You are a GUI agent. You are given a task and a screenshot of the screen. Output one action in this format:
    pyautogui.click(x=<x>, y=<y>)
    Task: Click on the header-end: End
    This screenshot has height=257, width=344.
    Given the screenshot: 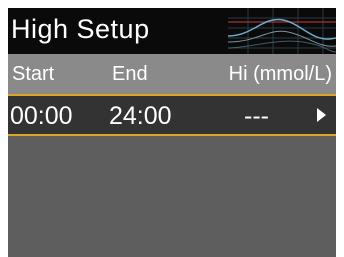 What is the action you would take?
    pyautogui.click(x=130, y=74)
    